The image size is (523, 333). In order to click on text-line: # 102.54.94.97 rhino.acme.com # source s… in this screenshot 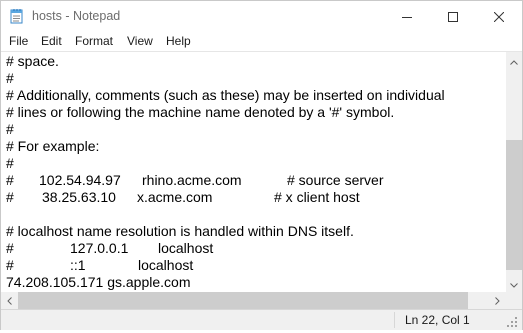, I will do `click(194, 180)`.